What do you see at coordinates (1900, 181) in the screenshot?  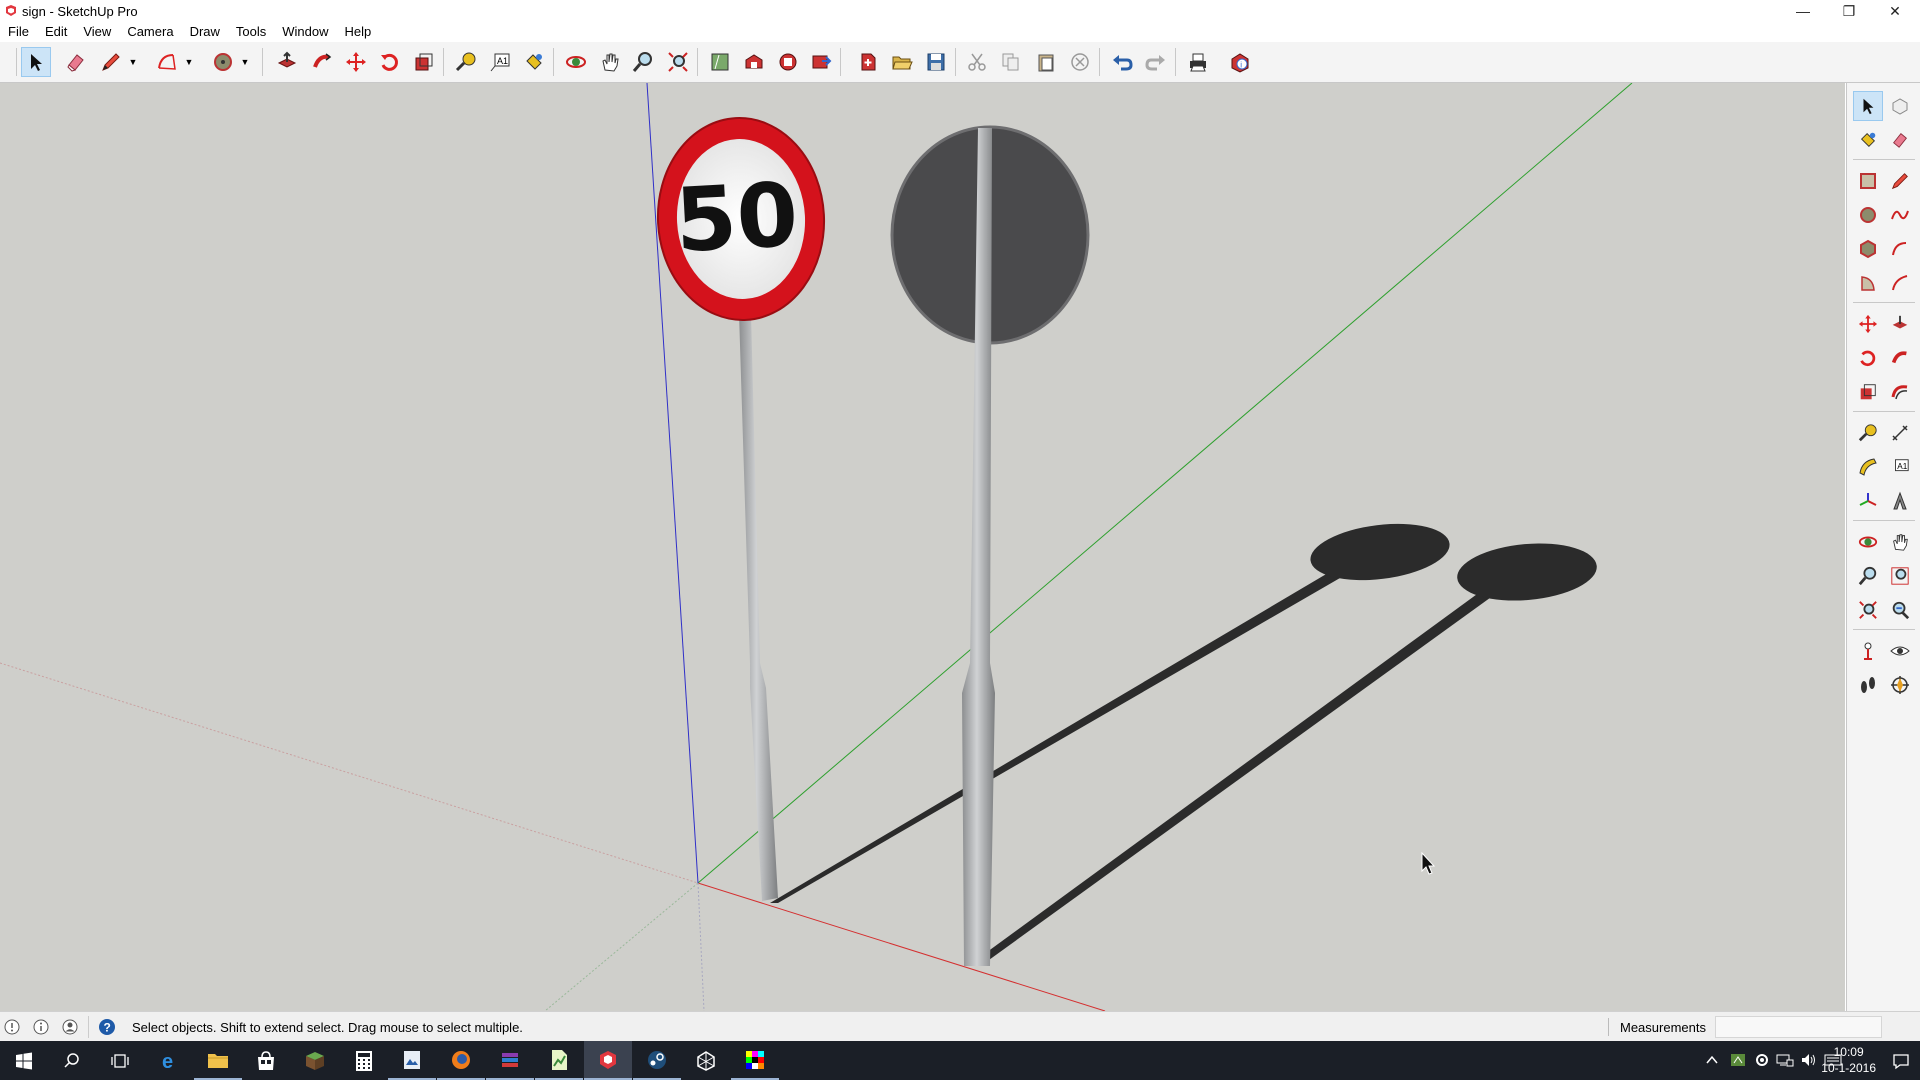 I see `line-tool-button` at bounding box center [1900, 181].